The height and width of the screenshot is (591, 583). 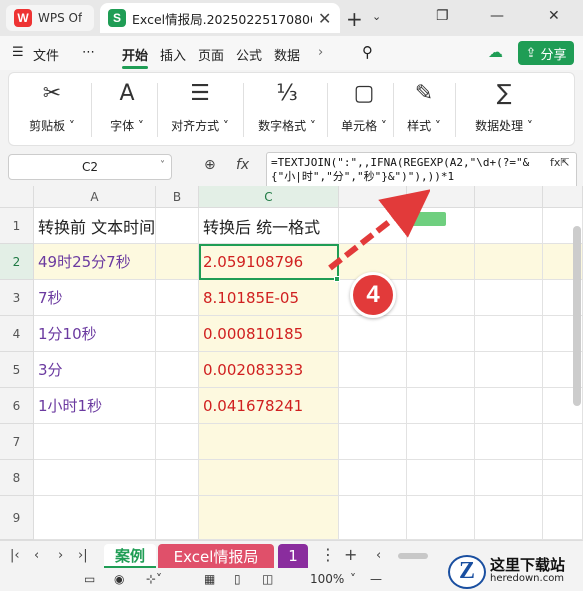 What do you see at coordinates (350, 554) in the screenshot?
I see `add-sheet-icon: +` at bounding box center [350, 554].